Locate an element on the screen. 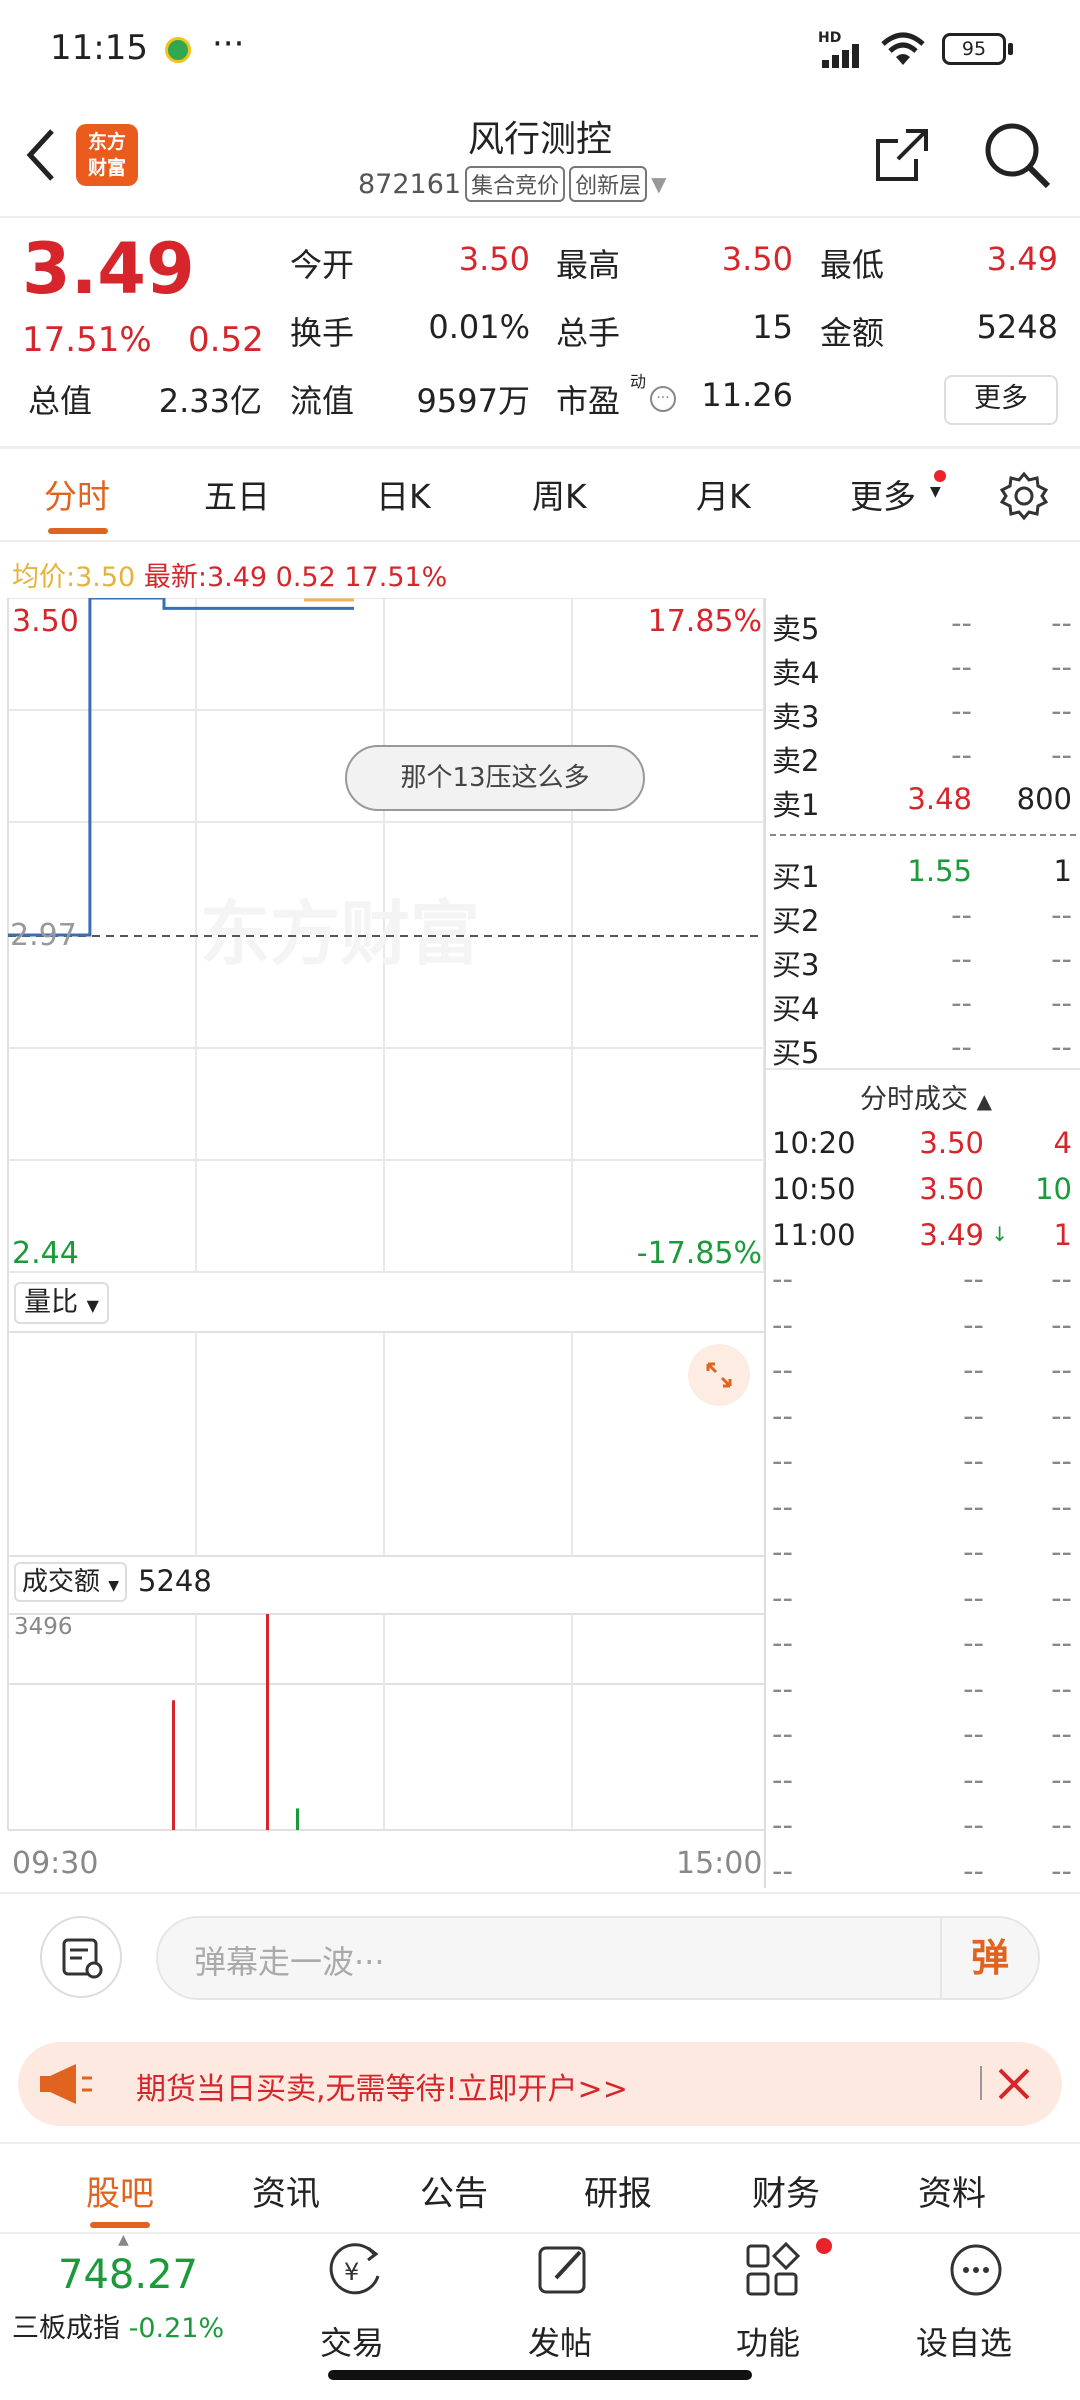 The height and width of the screenshot is (2400, 1080). nav-features: 功能 is located at coordinates (768, 2341).